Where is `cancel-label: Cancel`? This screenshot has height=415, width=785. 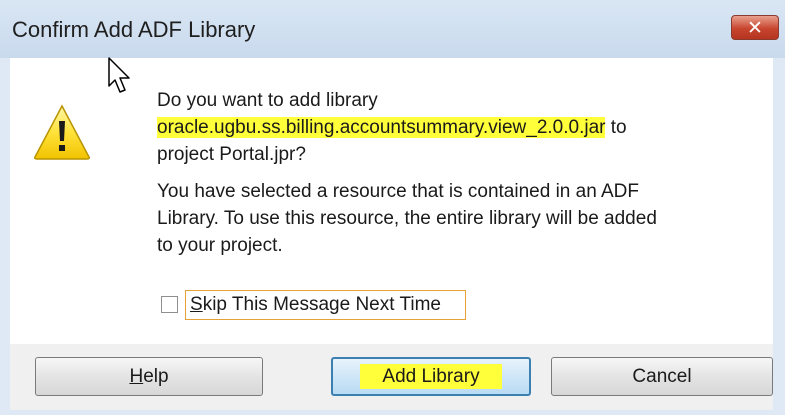 cancel-label: Cancel is located at coordinates (662, 376).